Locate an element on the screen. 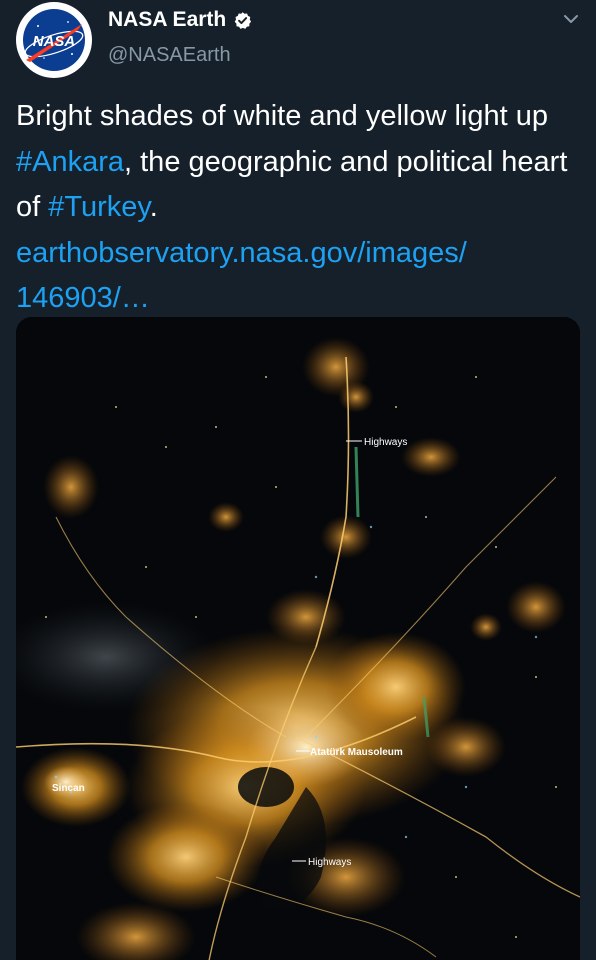  hashtag-ankara: #Ankara is located at coordinates (70, 162).